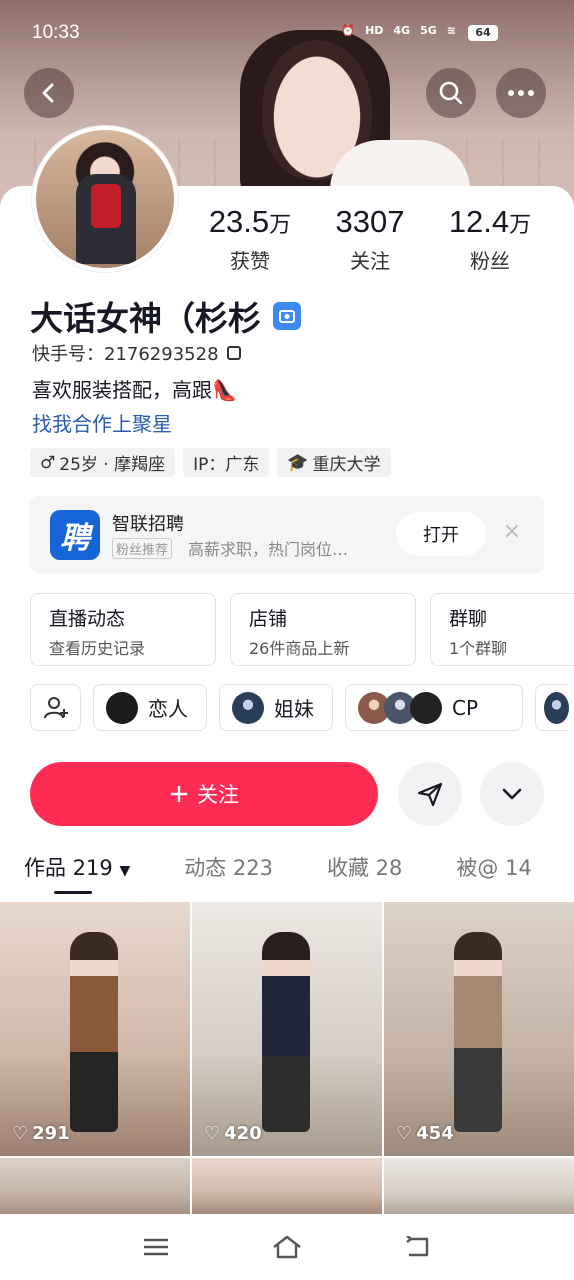 The width and height of the screenshot is (574, 1280). I want to click on nav-menu-button, so click(156, 1247).